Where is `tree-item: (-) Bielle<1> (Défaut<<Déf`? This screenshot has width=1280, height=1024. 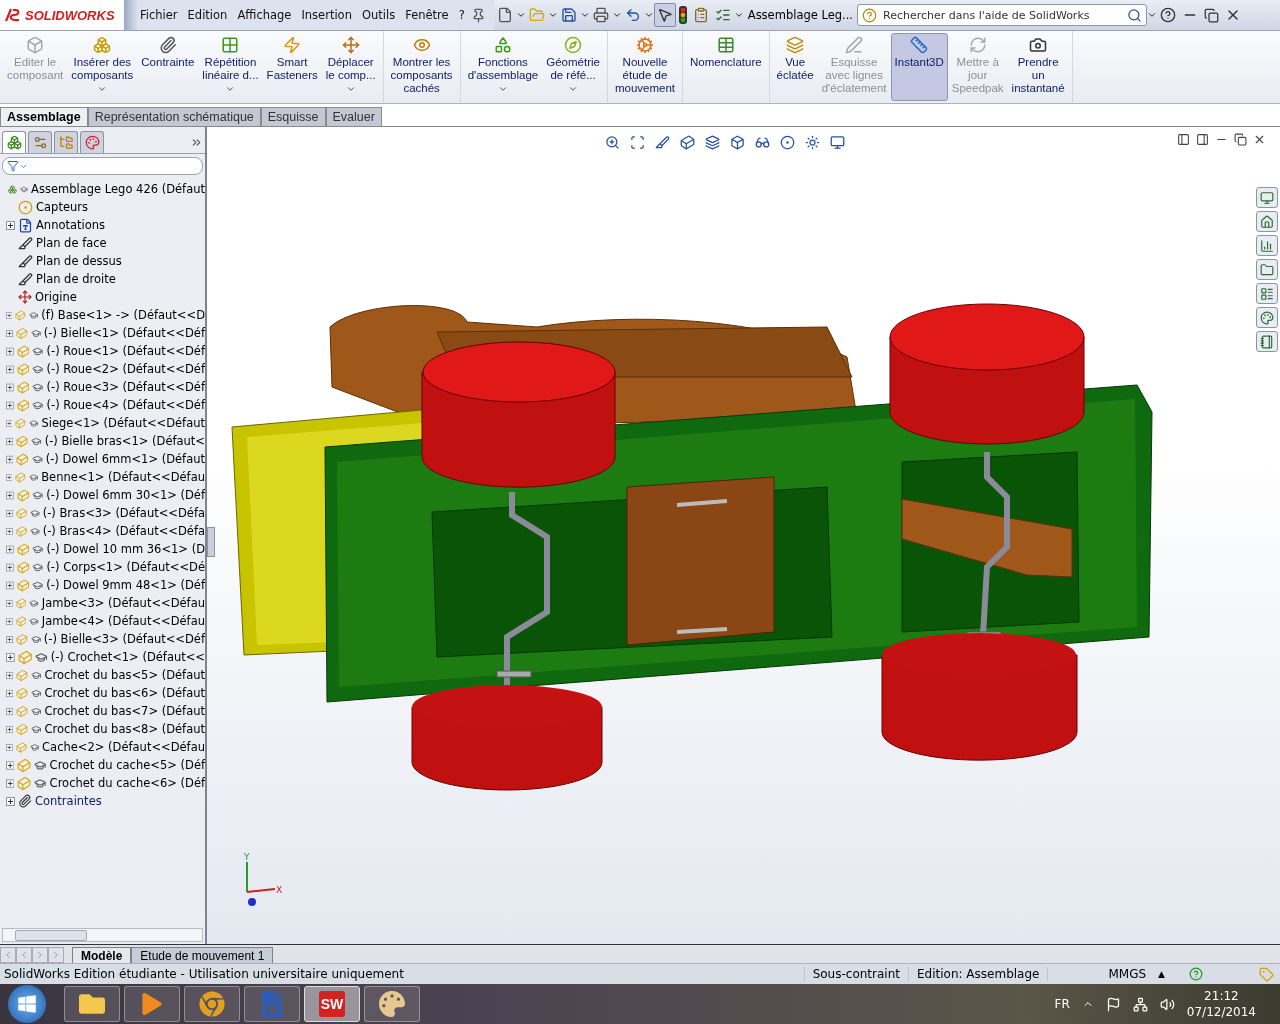
tree-item: (-) Bielle<1> (Défaut<<Déf is located at coordinates (105, 333).